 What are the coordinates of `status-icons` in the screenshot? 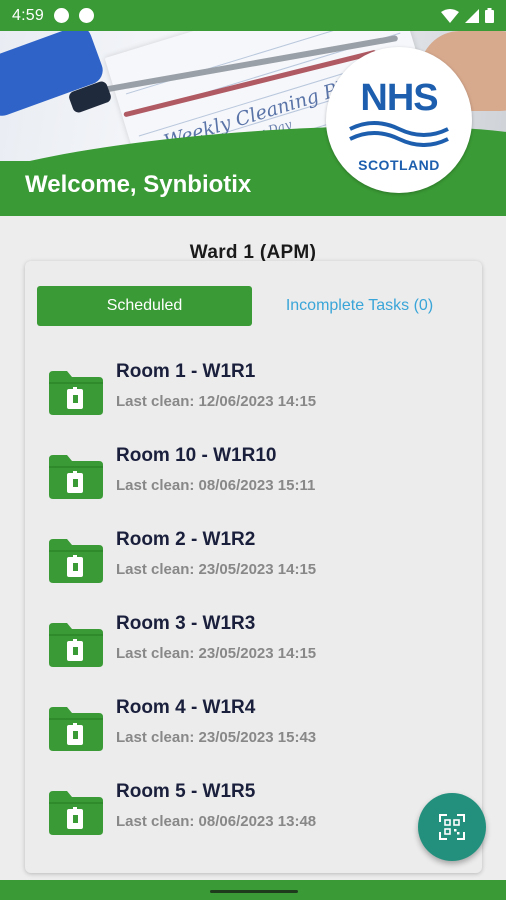 It's located at (467, 15).